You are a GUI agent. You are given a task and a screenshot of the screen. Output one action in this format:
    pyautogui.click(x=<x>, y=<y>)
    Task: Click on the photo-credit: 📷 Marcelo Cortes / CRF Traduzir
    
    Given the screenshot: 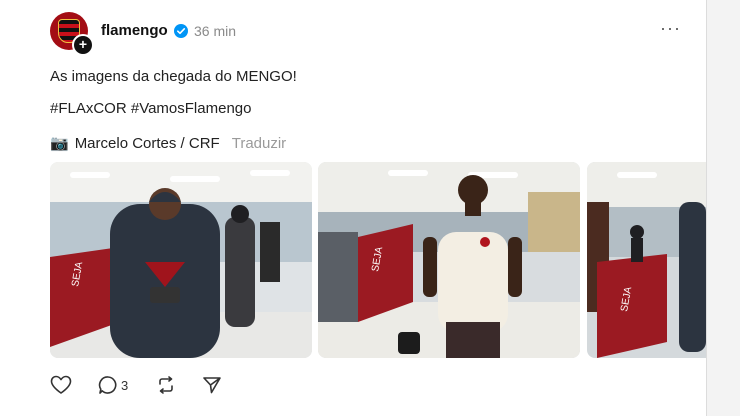 What is the action you would take?
    pyautogui.click(x=168, y=143)
    